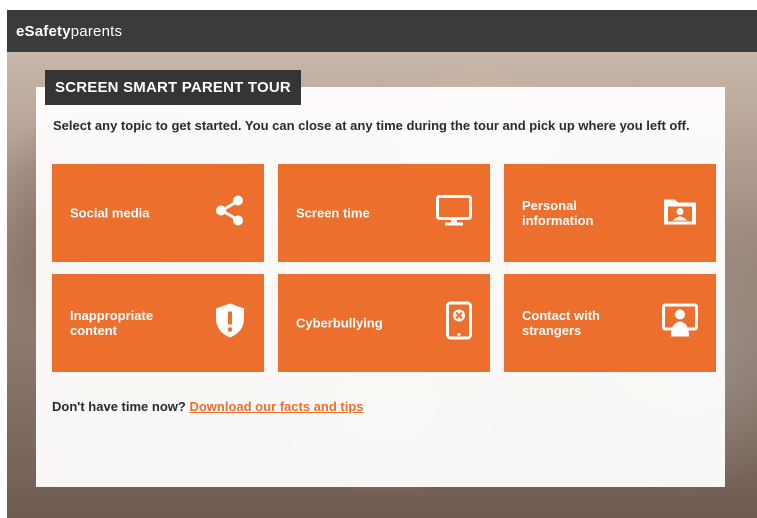 This screenshot has height=518, width=757. Describe the element at coordinates (173, 87) in the screenshot. I see `tour-title: SCREEN SMART PARENT TOUR` at that location.